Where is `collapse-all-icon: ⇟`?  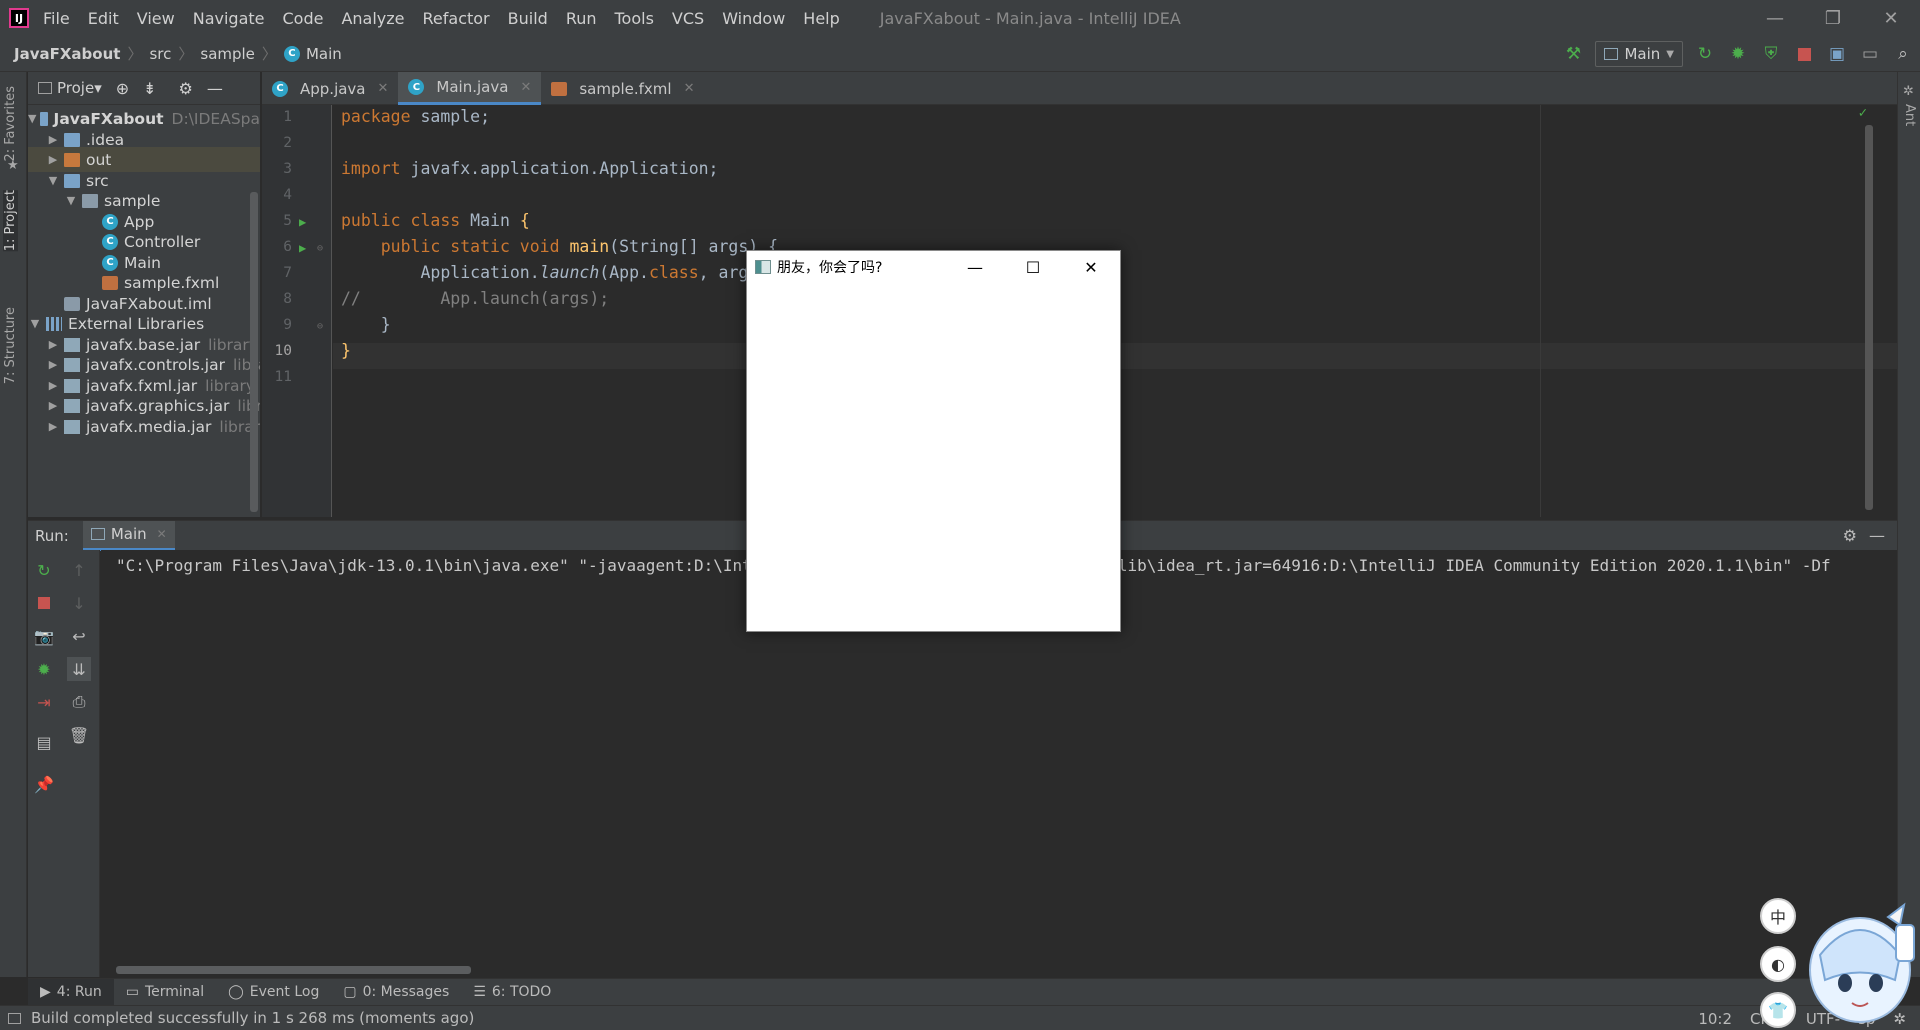
collapse-all-icon: ⇟ is located at coordinates (149, 88).